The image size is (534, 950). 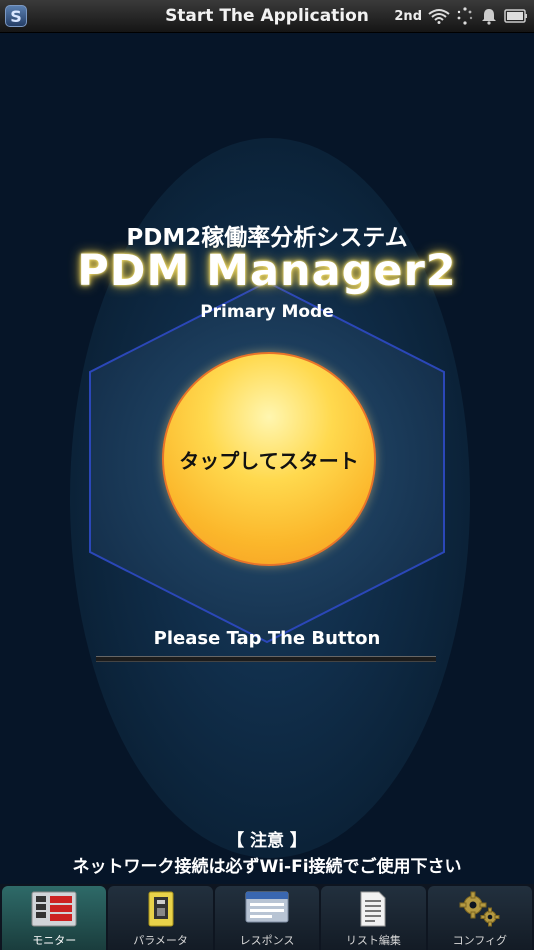 What do you see at coordinates (479, 909) in the screenshot?
I see `gear-icon` at bounding box center [479, 909].